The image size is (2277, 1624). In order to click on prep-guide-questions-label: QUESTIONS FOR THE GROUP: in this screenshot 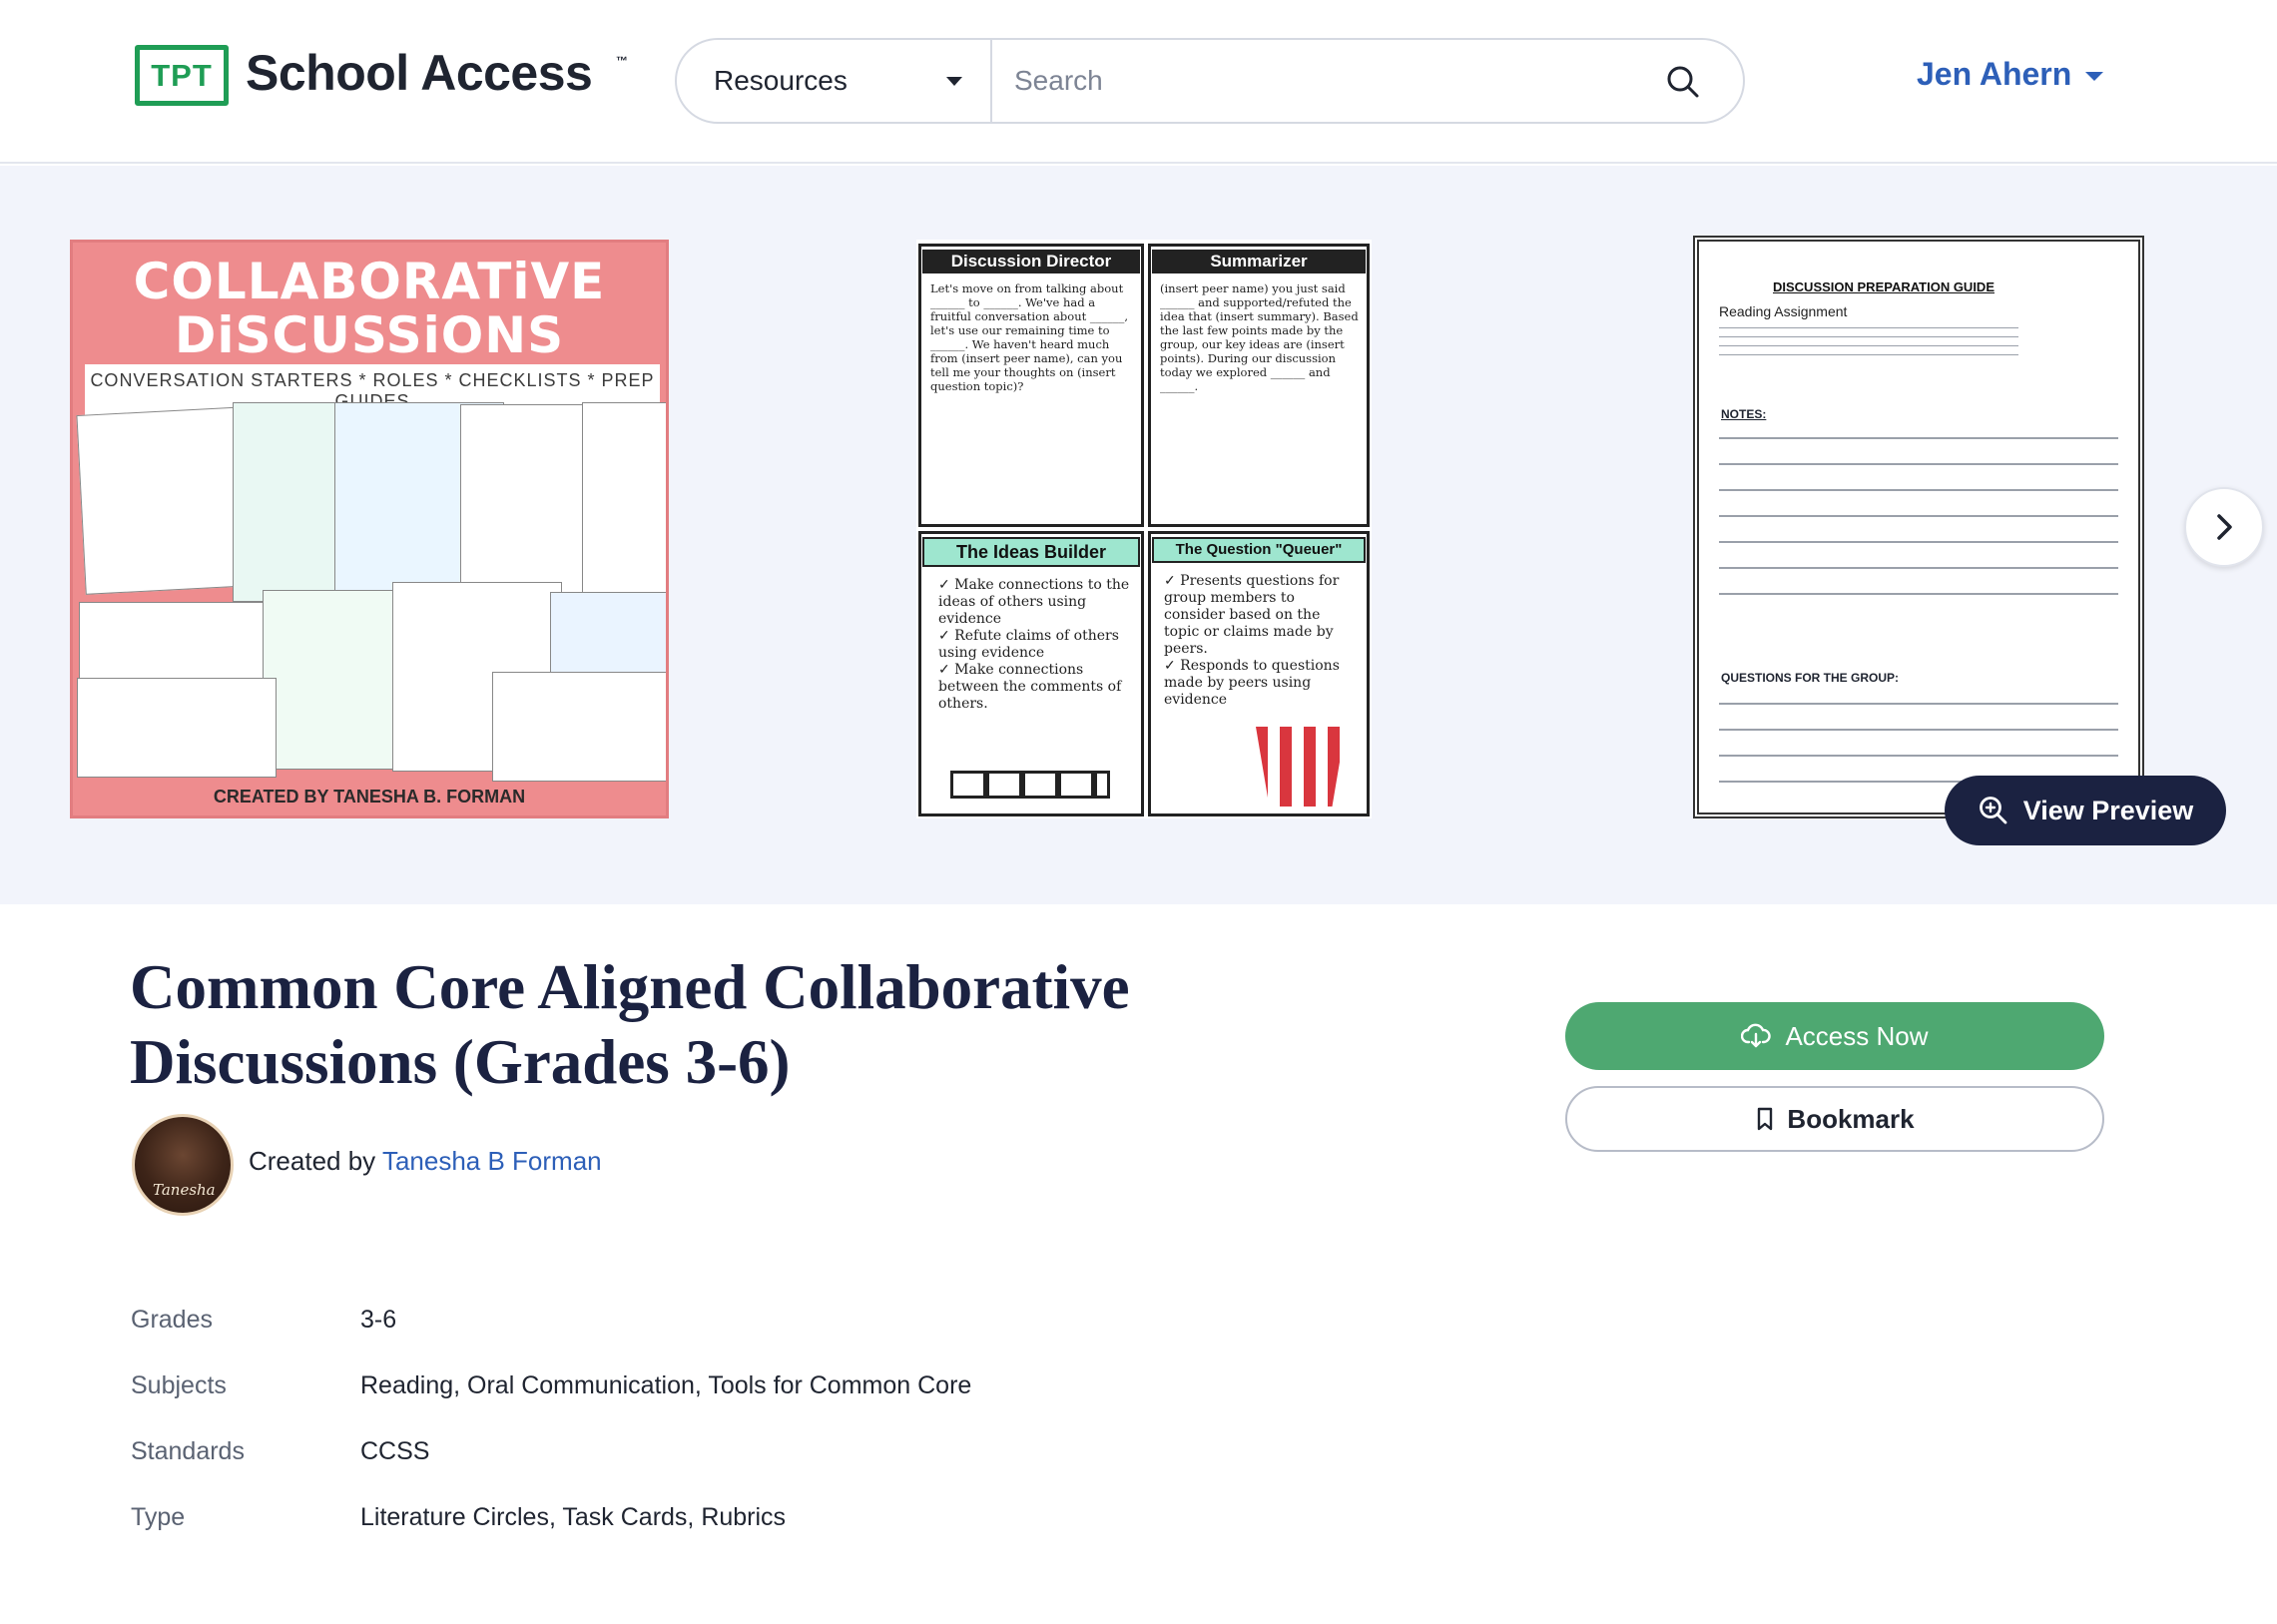, I will do `click(1811, 678)`.